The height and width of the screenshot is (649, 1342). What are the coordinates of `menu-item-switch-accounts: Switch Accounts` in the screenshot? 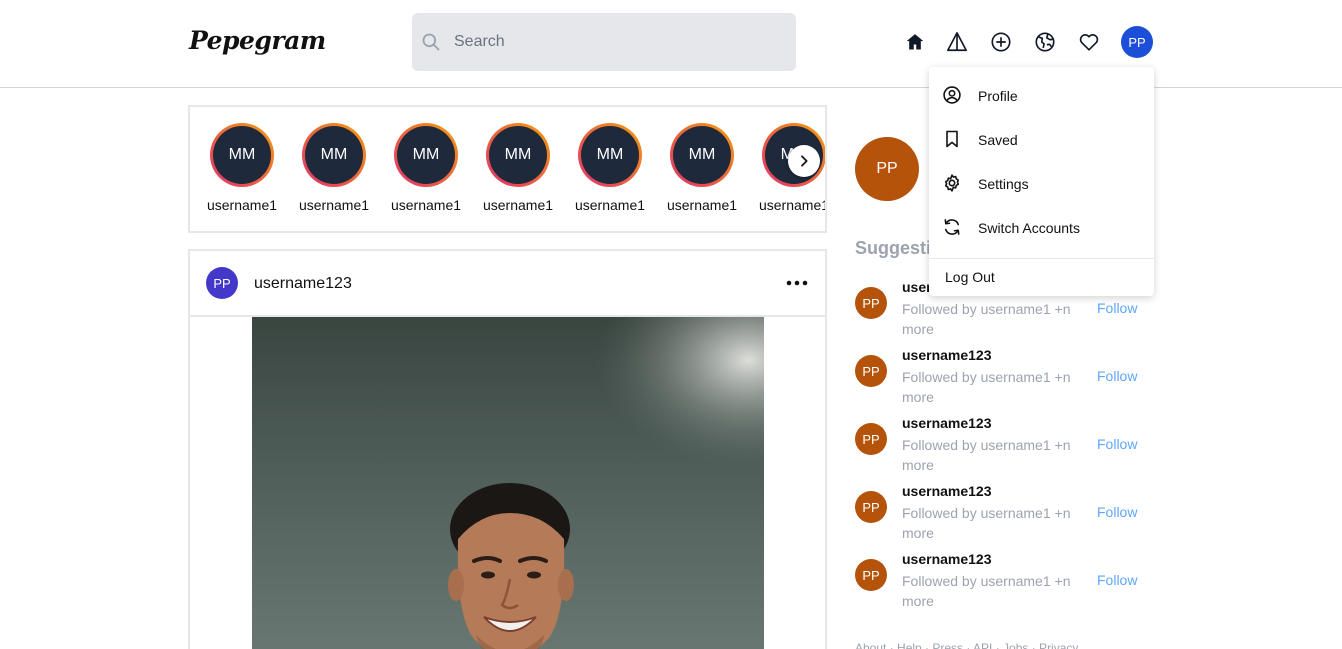 It's located at (1041, 229).